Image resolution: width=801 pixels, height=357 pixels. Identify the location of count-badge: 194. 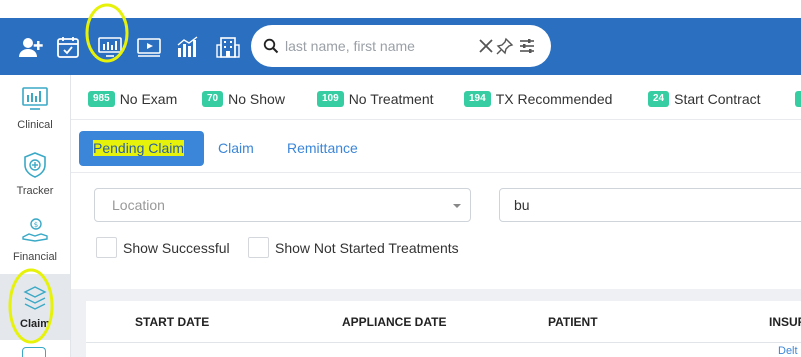
(477, 99).